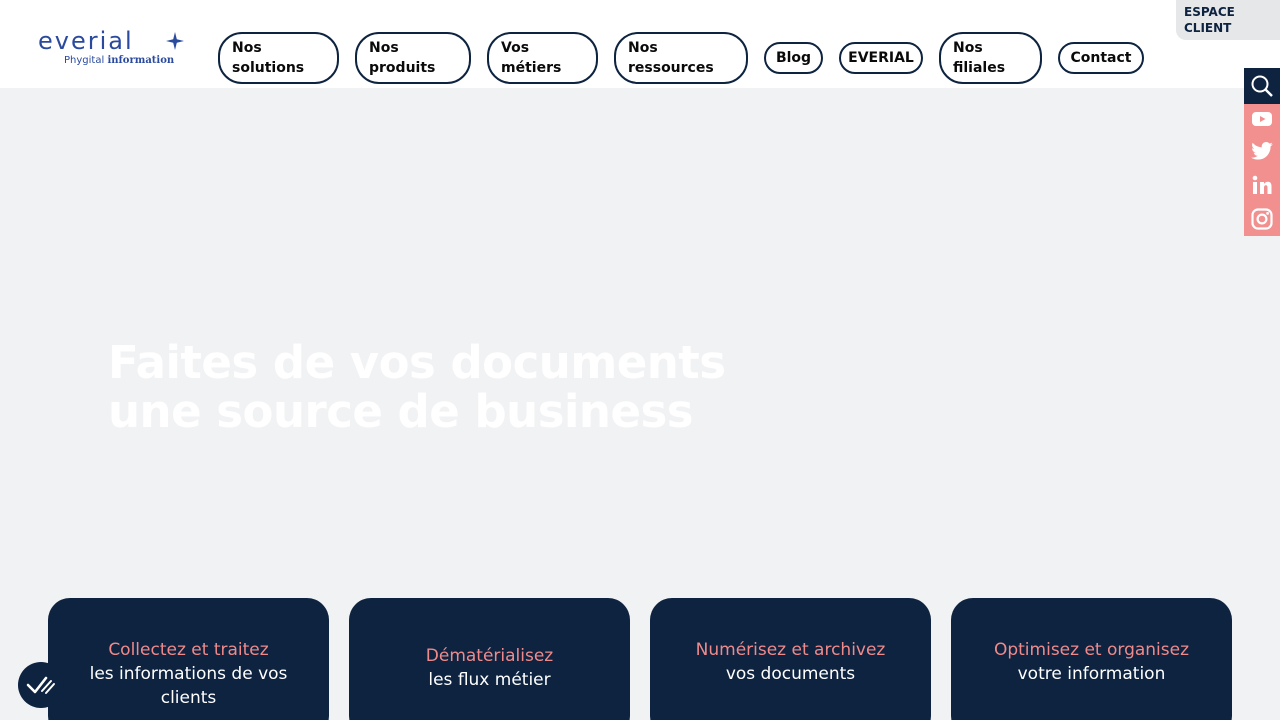  I want to click on card-text-line1: les informations de vos, so click(188, 674).